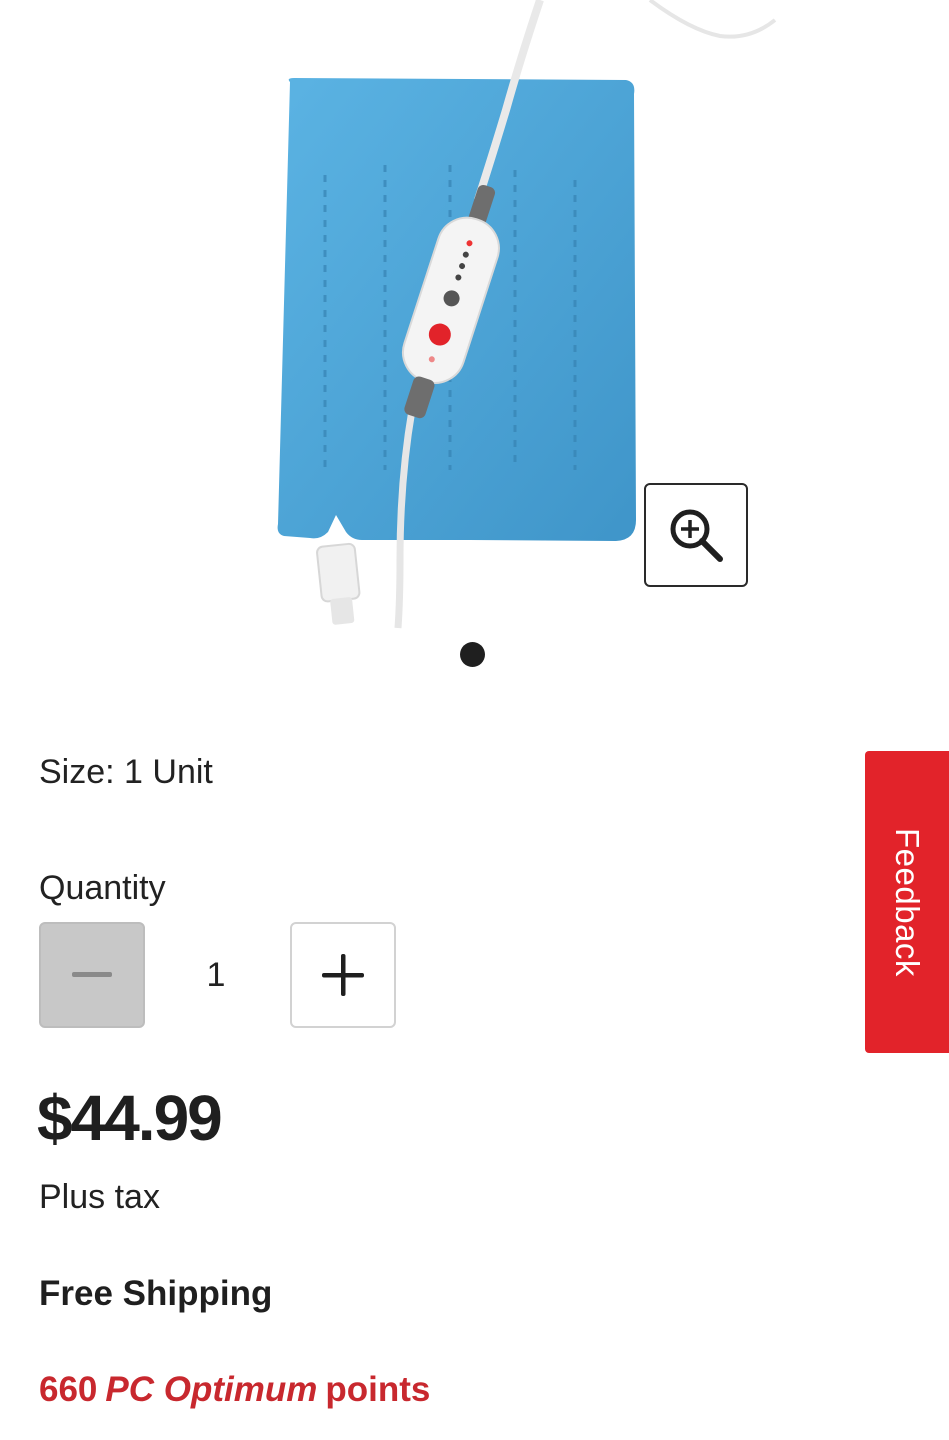 The width and height of the screenshot is (949, 1440). Describe the element at coordinates (472, 654) in the screenshot. I see `carousel-dot-active` at that location.